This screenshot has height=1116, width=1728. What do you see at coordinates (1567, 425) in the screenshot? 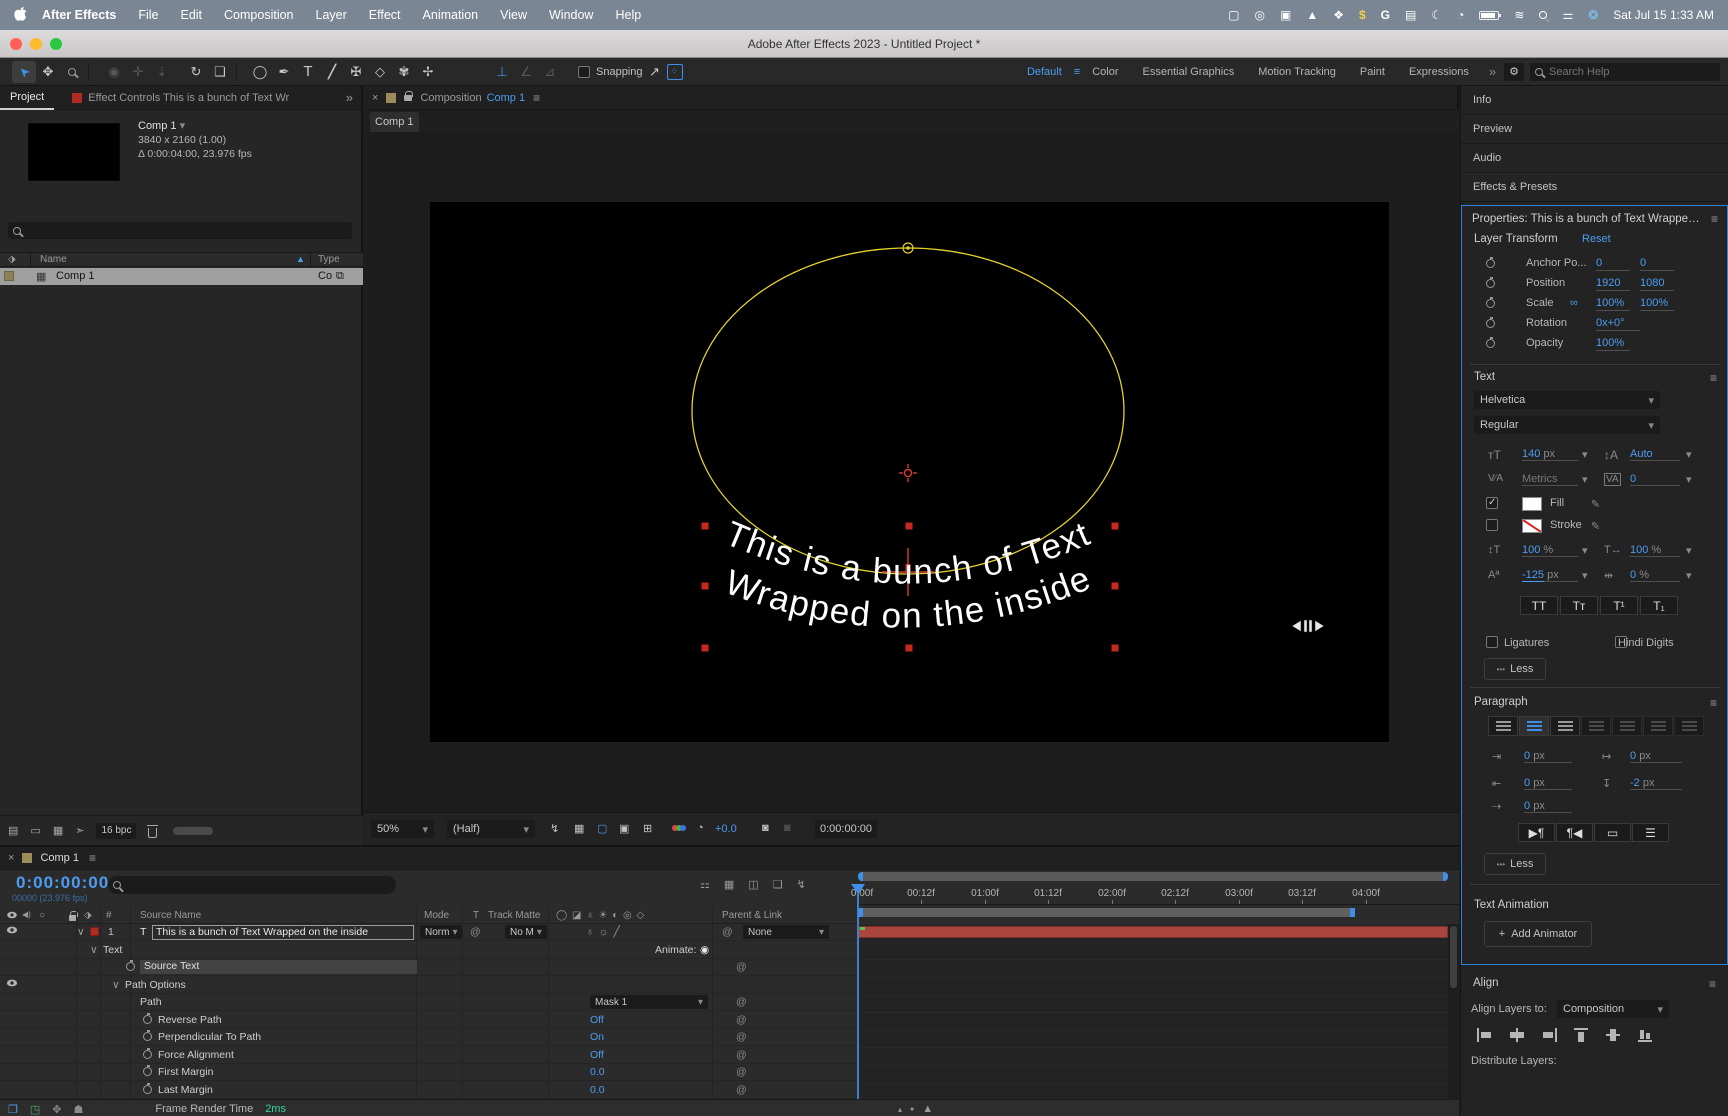
I see `font-style-dropdown: Regular ▾` at bounding box center [1567, 425].